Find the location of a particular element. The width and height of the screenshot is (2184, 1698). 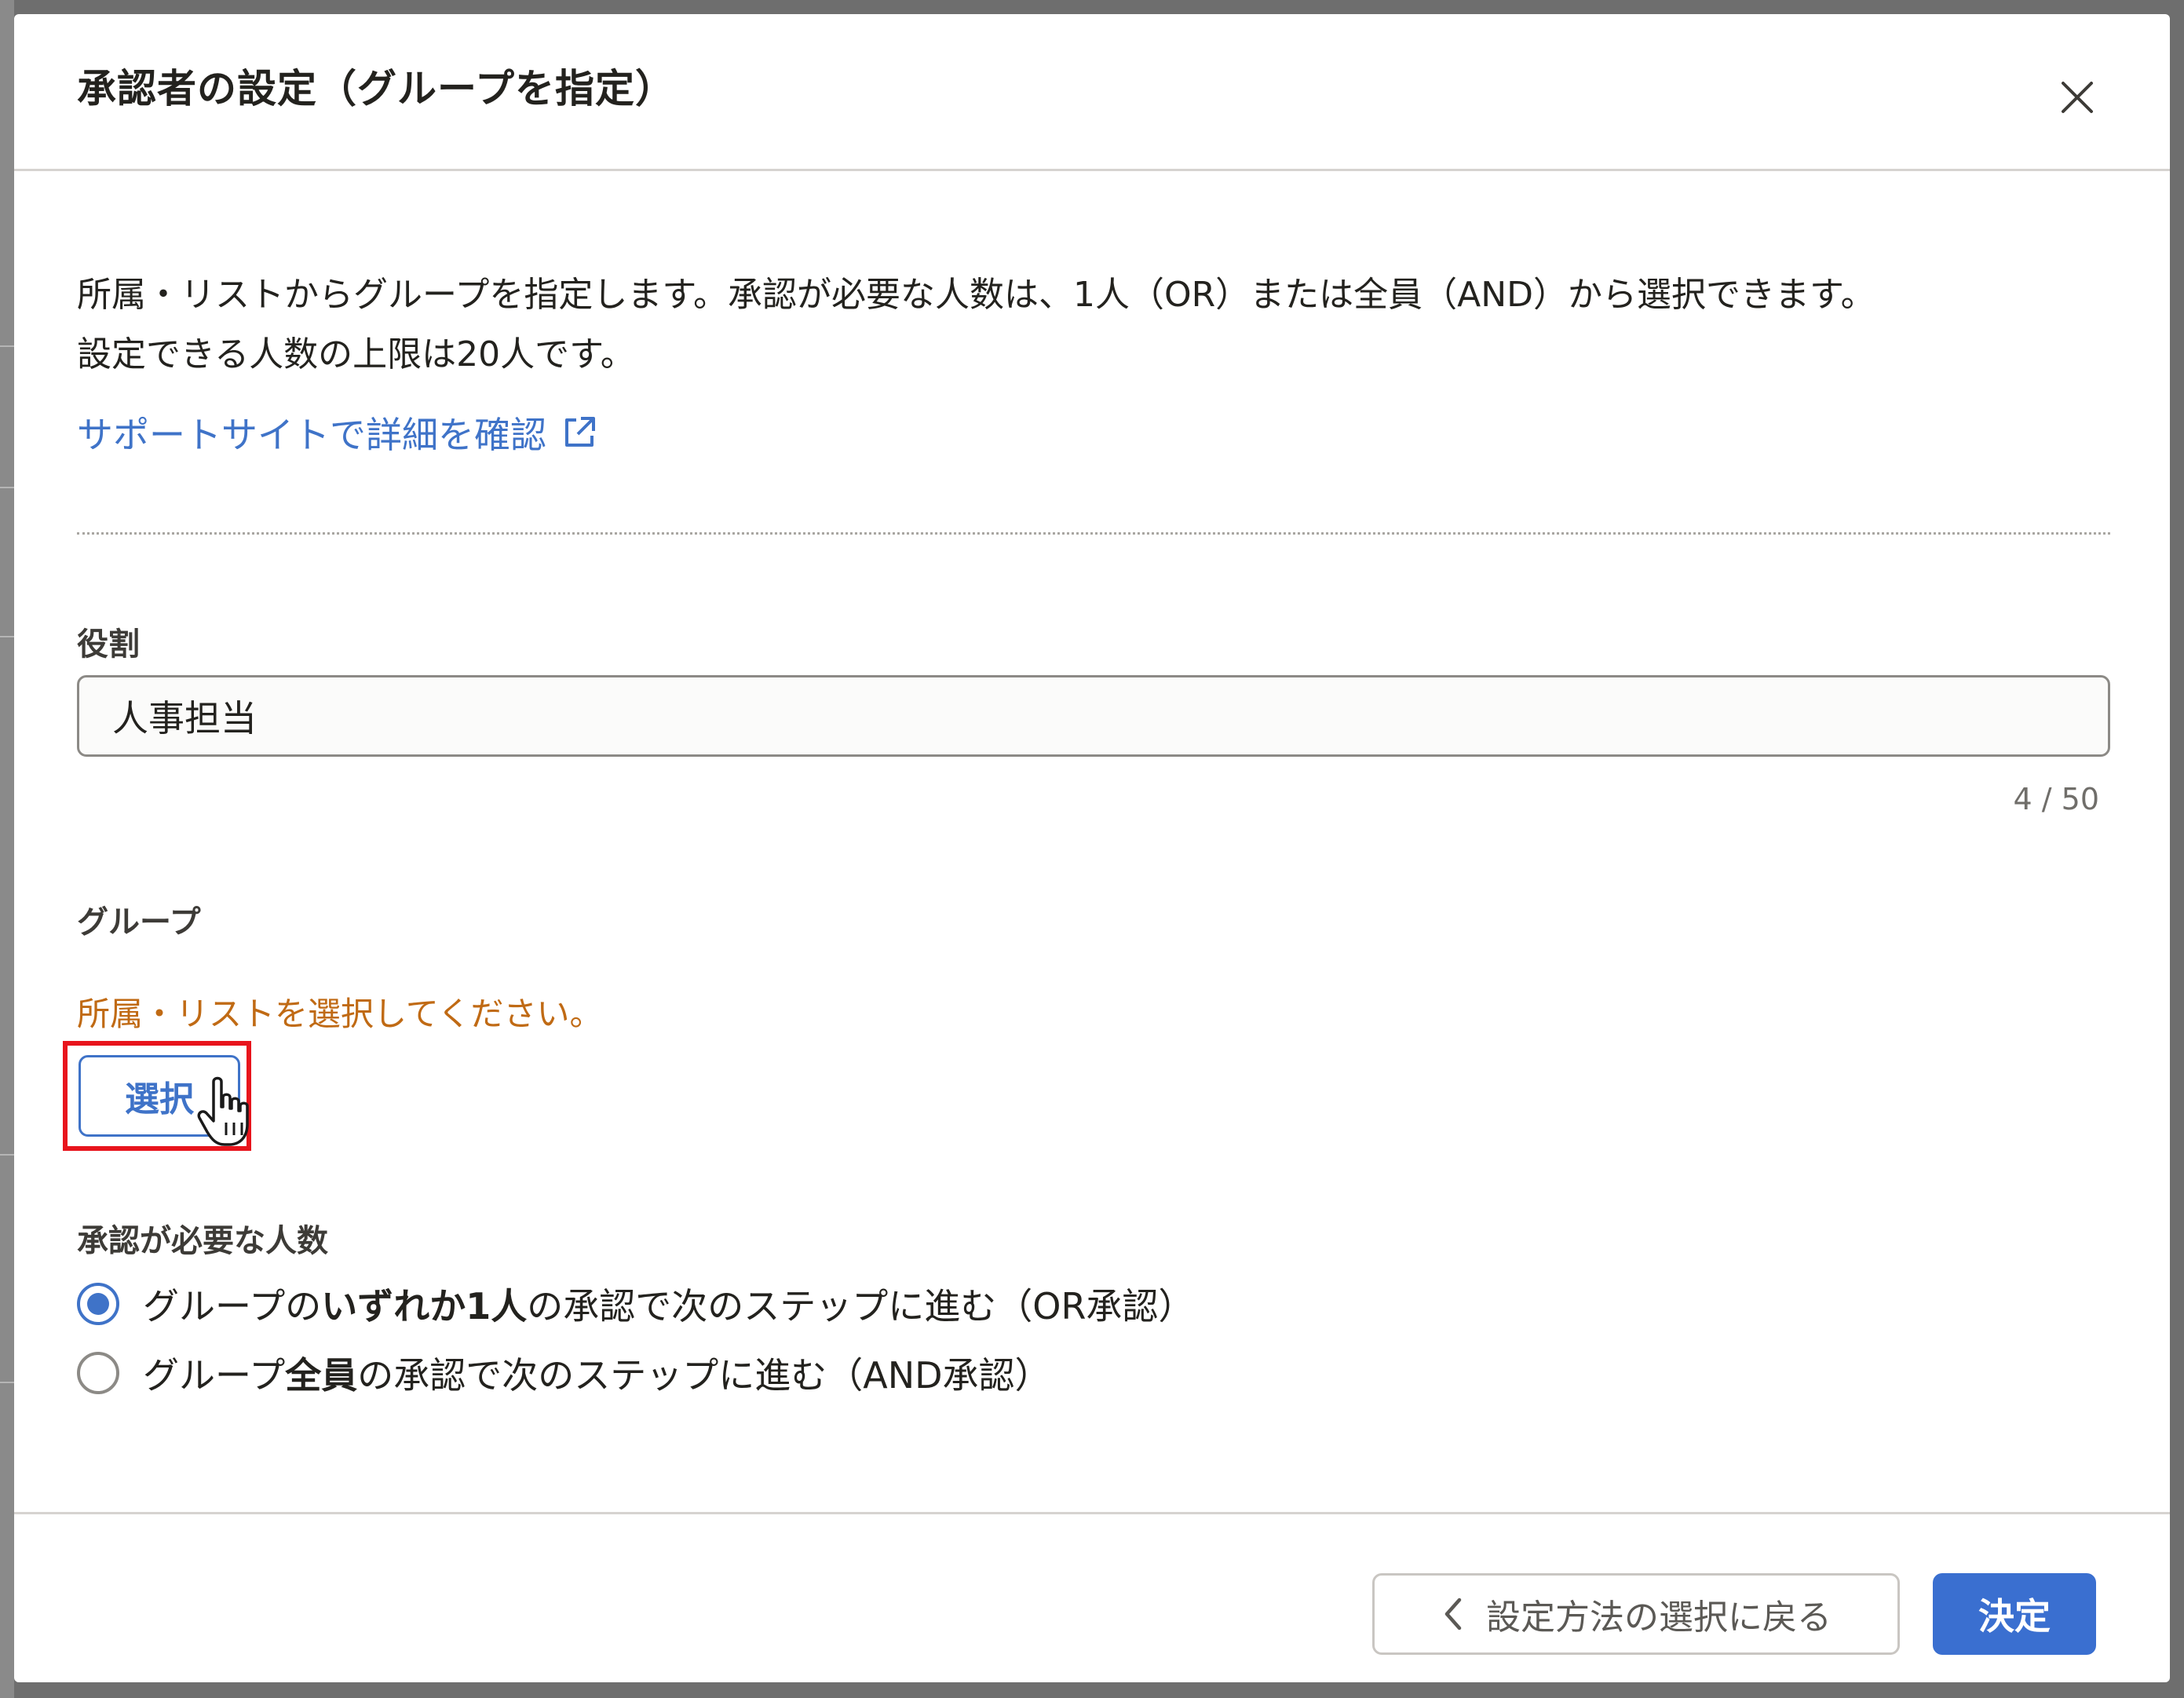

radio-option-or: グループのいずれか1人の承認で次のステップに進む（OR承認） is located at coordinates (635, 1304).